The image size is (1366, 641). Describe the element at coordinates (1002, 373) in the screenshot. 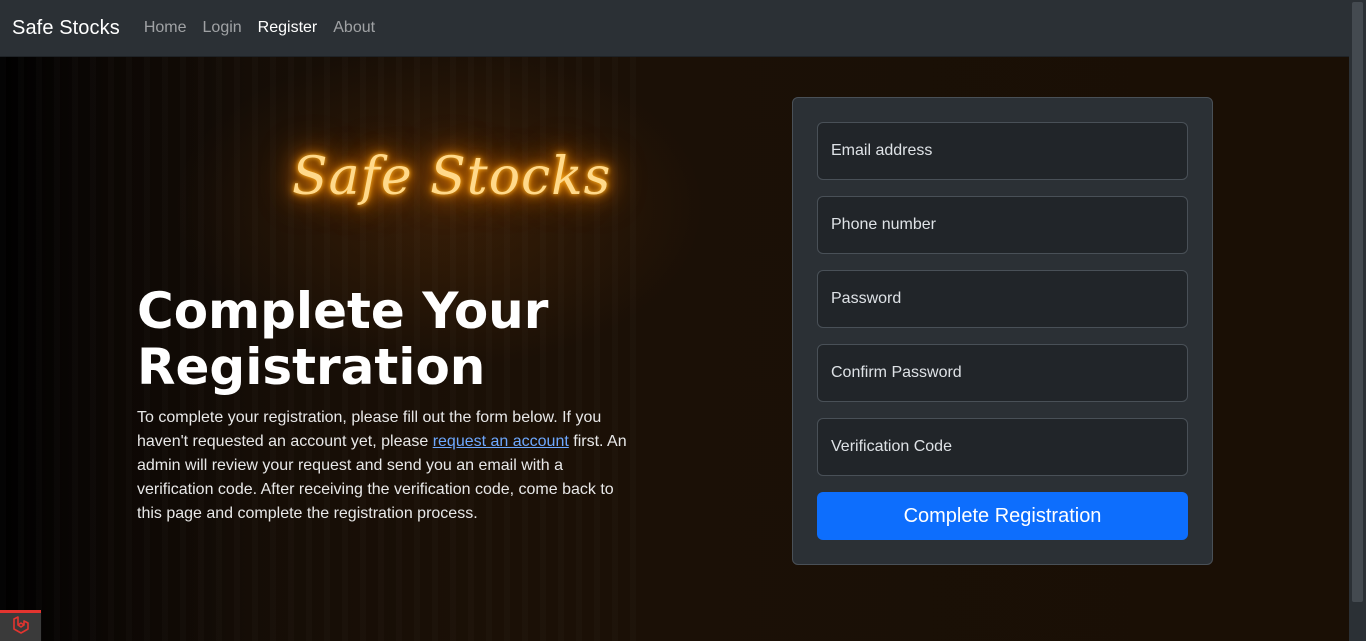

I see `confirm-password-field: Confirm Password` at that location.